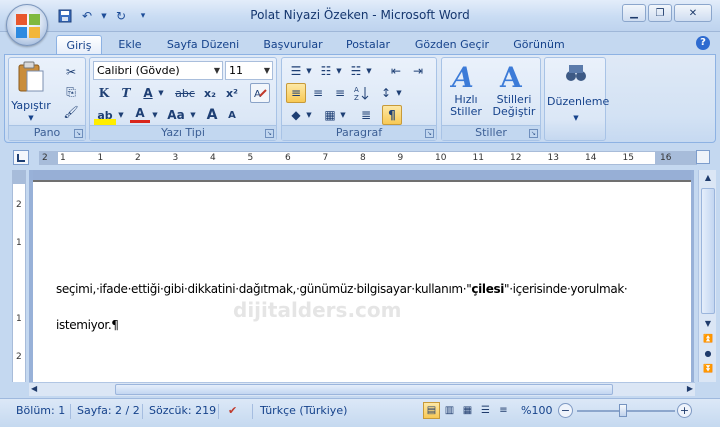 Image resolution: width=720 pixels, height=427 pixels. Describe the element at coordinates (362, 93) in the screenshot. I see `sort-icon: AZ` at that location.